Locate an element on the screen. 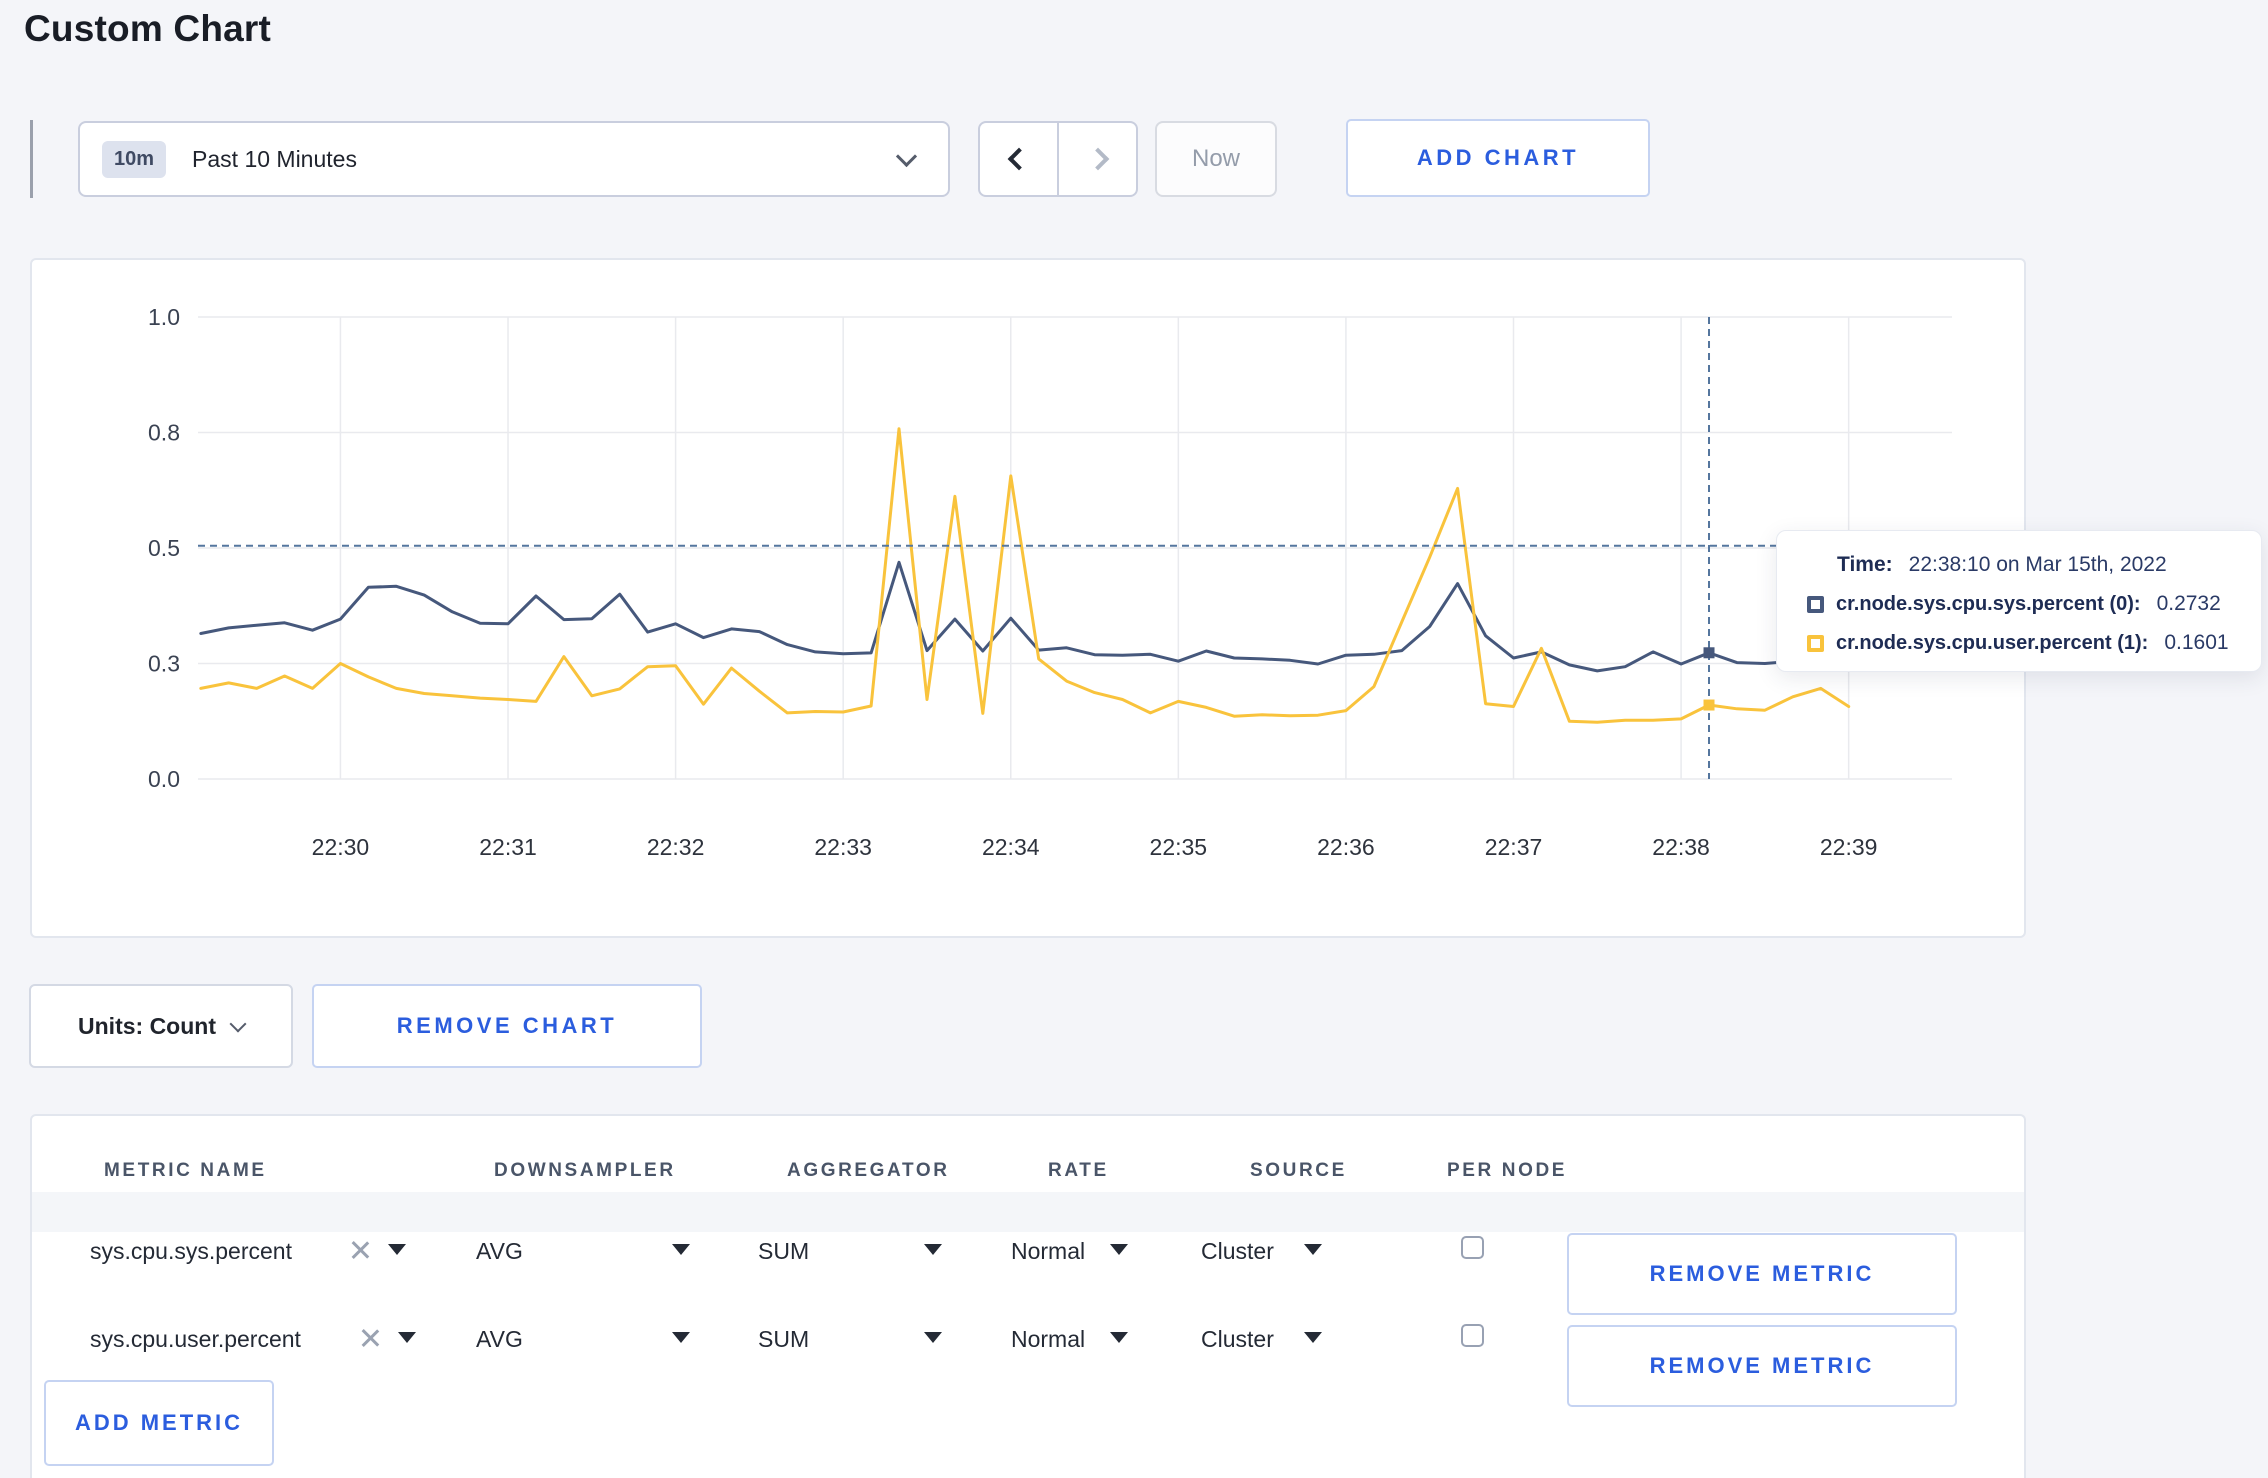 This screenshot has height=1478, width=2268. time-forward-button is located at coordinates (1097, 159).